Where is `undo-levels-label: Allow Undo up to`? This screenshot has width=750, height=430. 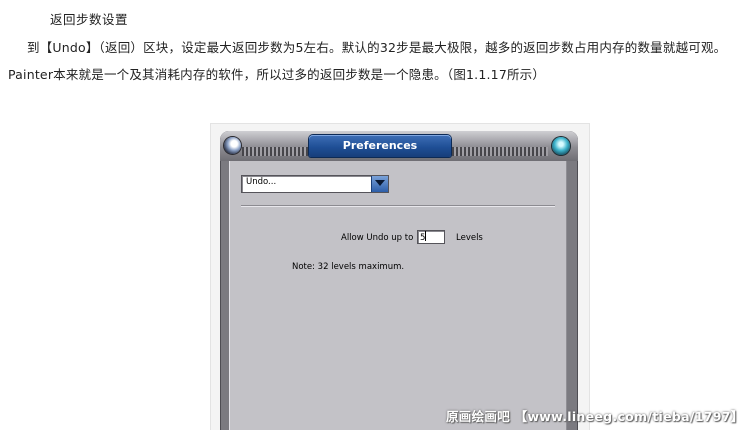 undo-levels-label: Allow Undo up to is located at coordinates (377, 238).